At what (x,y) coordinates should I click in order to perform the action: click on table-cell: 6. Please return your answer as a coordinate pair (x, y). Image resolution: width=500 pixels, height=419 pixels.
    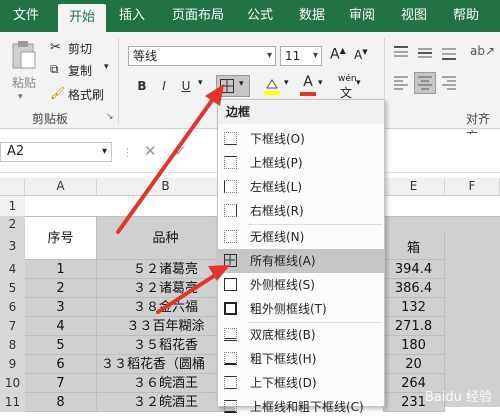
    Looking at the image, I should click on (61, 364).